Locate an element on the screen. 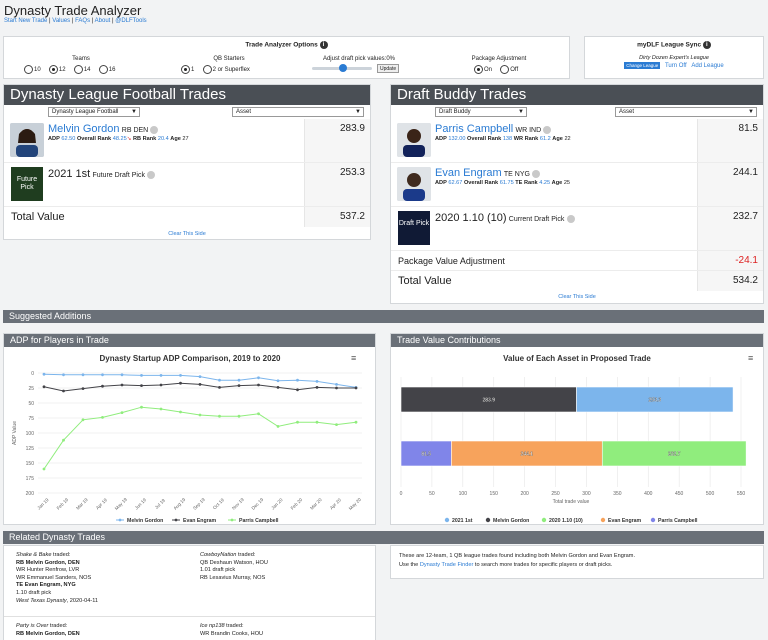 This screenshot has width=768, height=640. total-row: Total Value 537.2 is located at coordinates (187, 217).